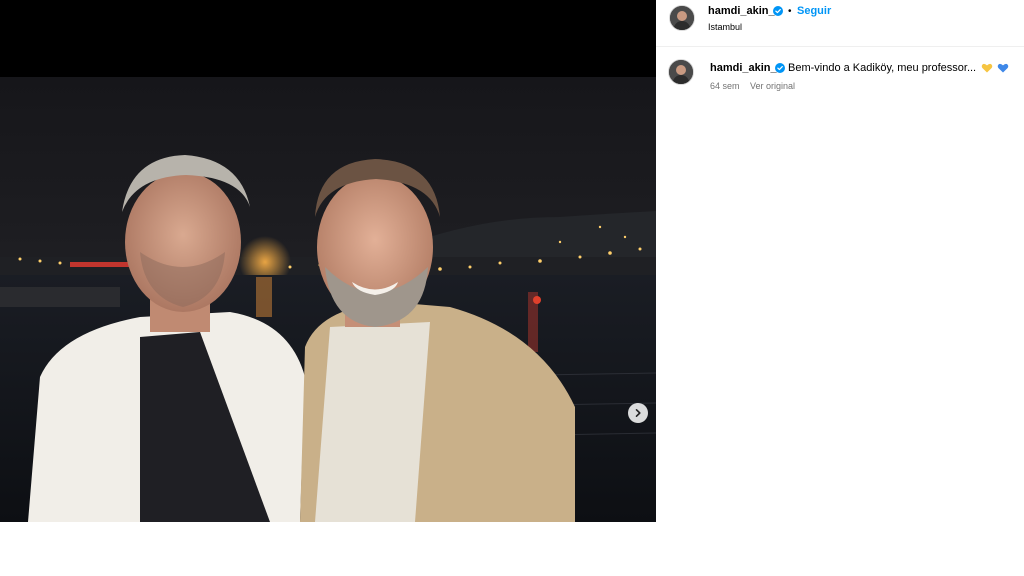 This screenshot has width=1024, height=576. Describe the element at coordinates (772, 86) in the screenshot. I see `see-original-button: Ver original` at that location.